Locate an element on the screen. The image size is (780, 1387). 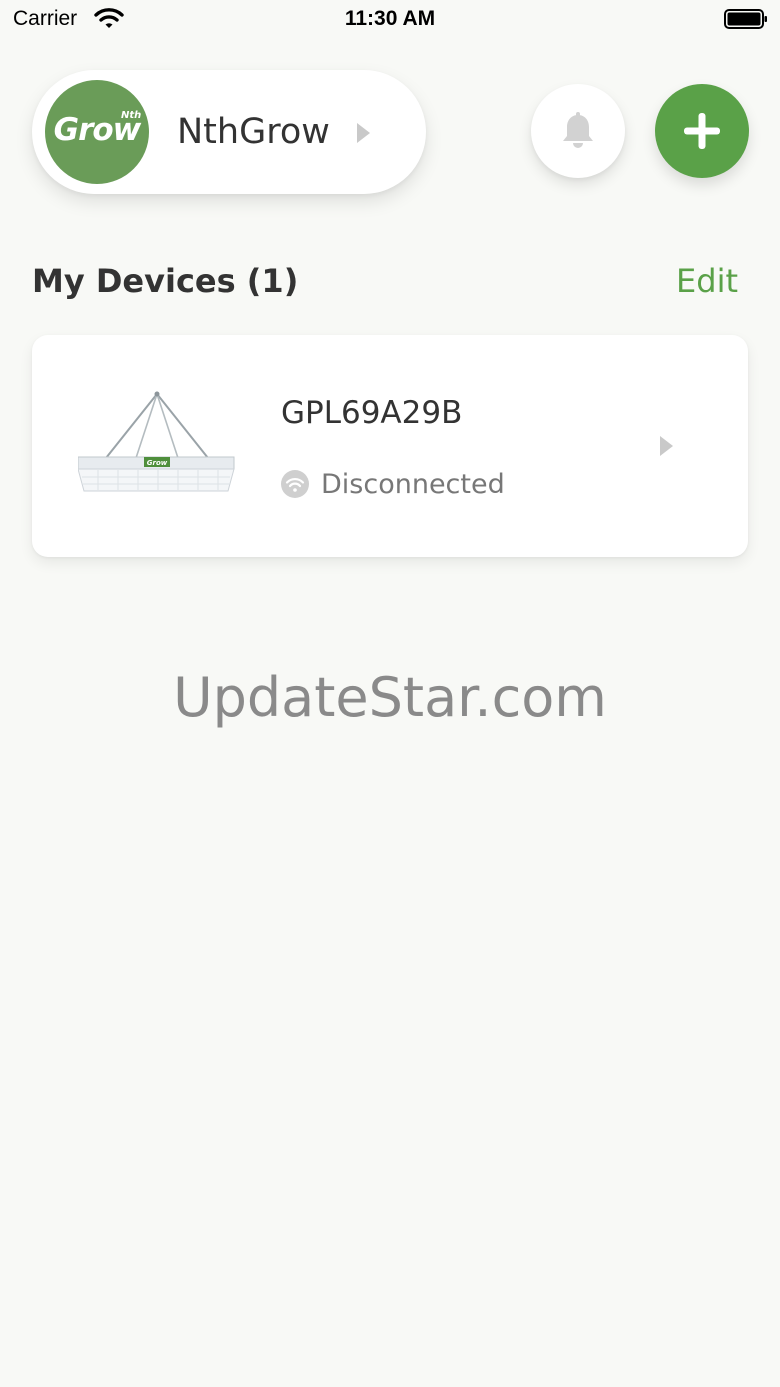
my-devices-title: My Devices (1) is located at coordinates (165, 281).